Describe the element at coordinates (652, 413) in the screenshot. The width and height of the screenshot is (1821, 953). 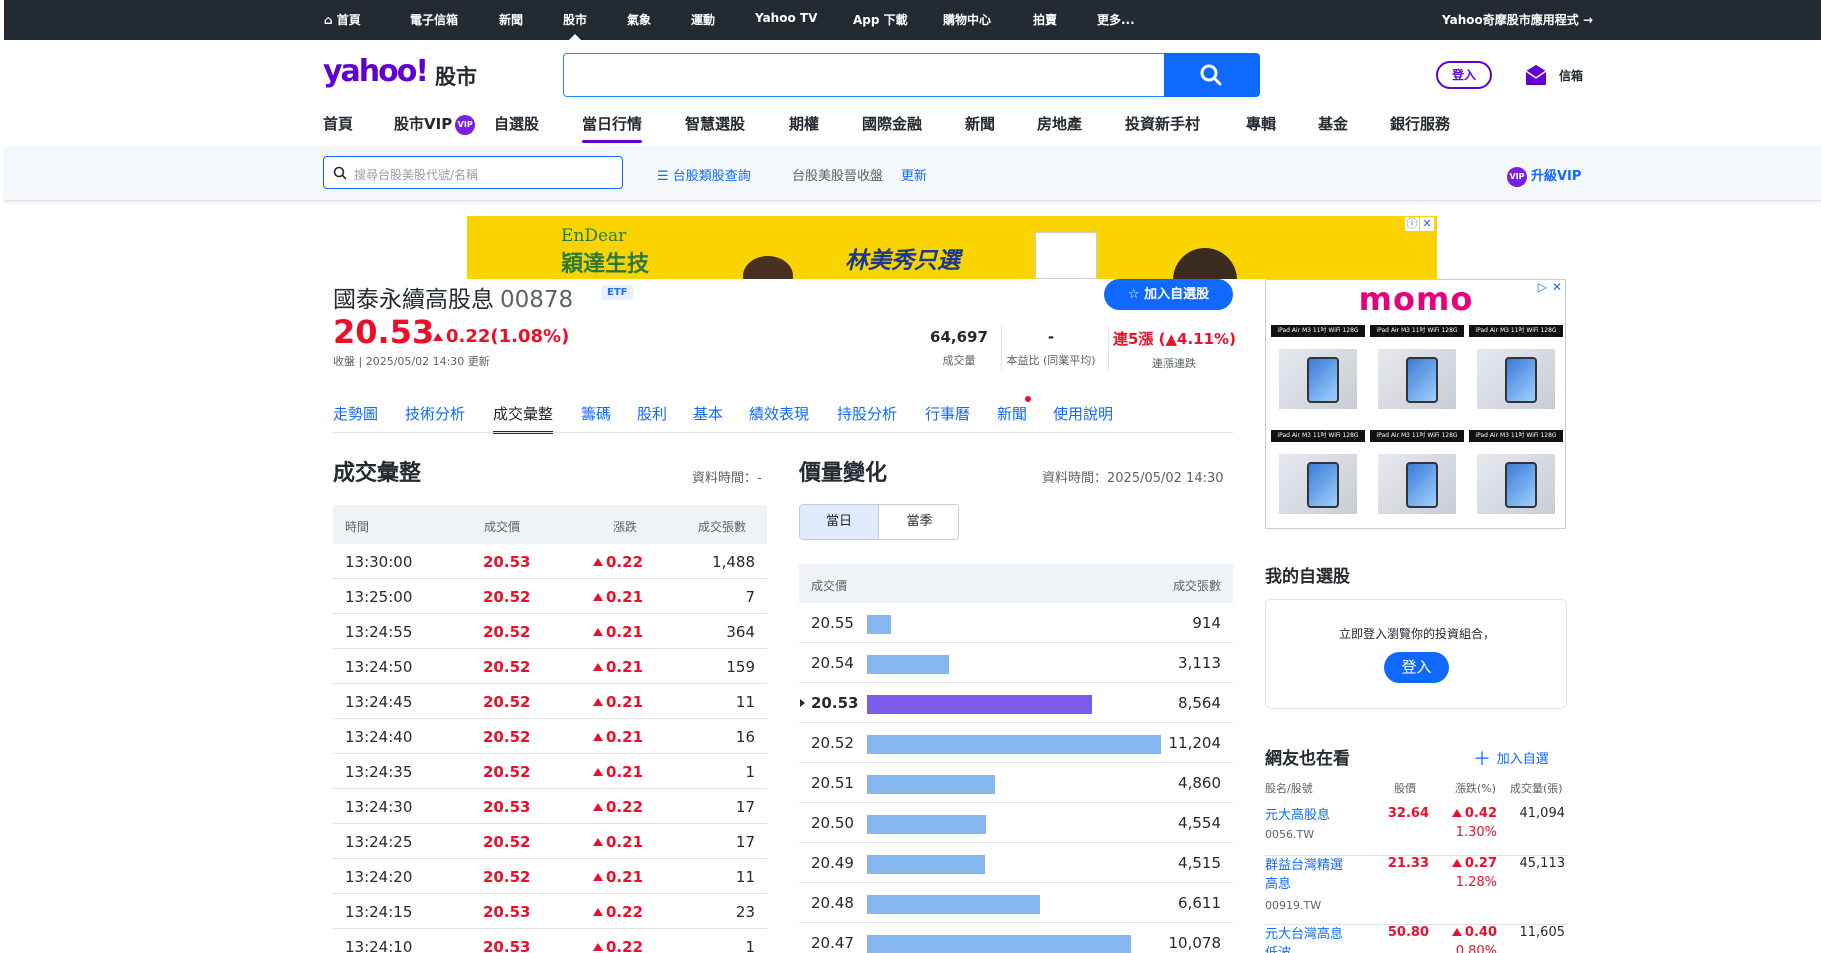
I see `tab-dividend: 股利` at that location.